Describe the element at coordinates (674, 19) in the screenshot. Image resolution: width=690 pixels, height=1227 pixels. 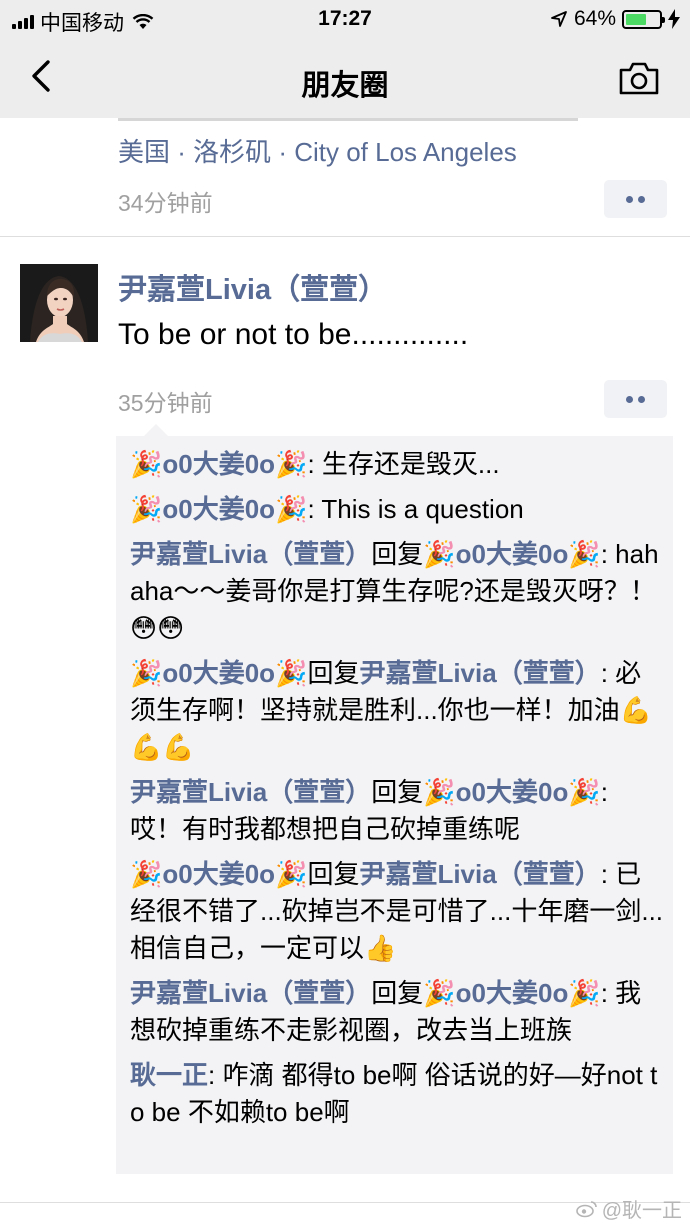
I see `charging-bolt-icon` at that location.